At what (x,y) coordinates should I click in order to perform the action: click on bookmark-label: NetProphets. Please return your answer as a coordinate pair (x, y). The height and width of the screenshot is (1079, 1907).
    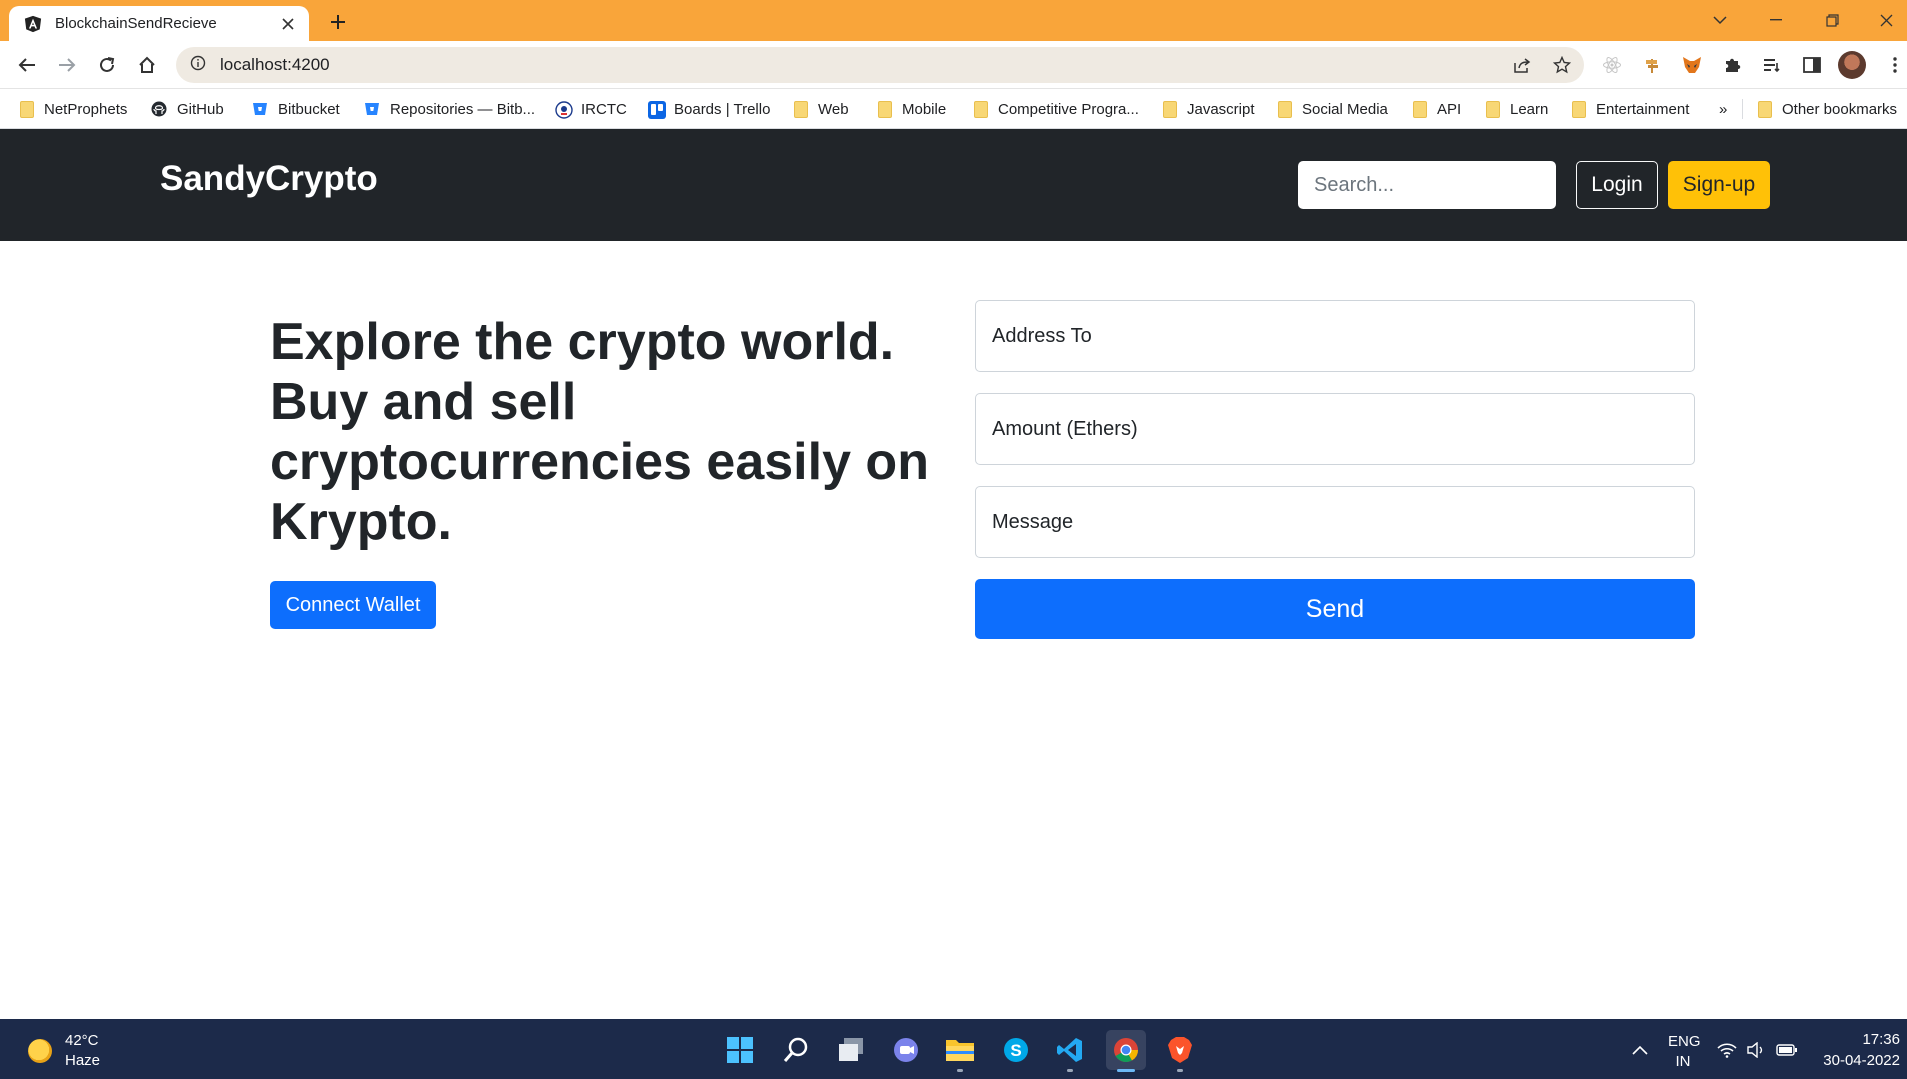
    Looking at the image, I should click on (86, 109).